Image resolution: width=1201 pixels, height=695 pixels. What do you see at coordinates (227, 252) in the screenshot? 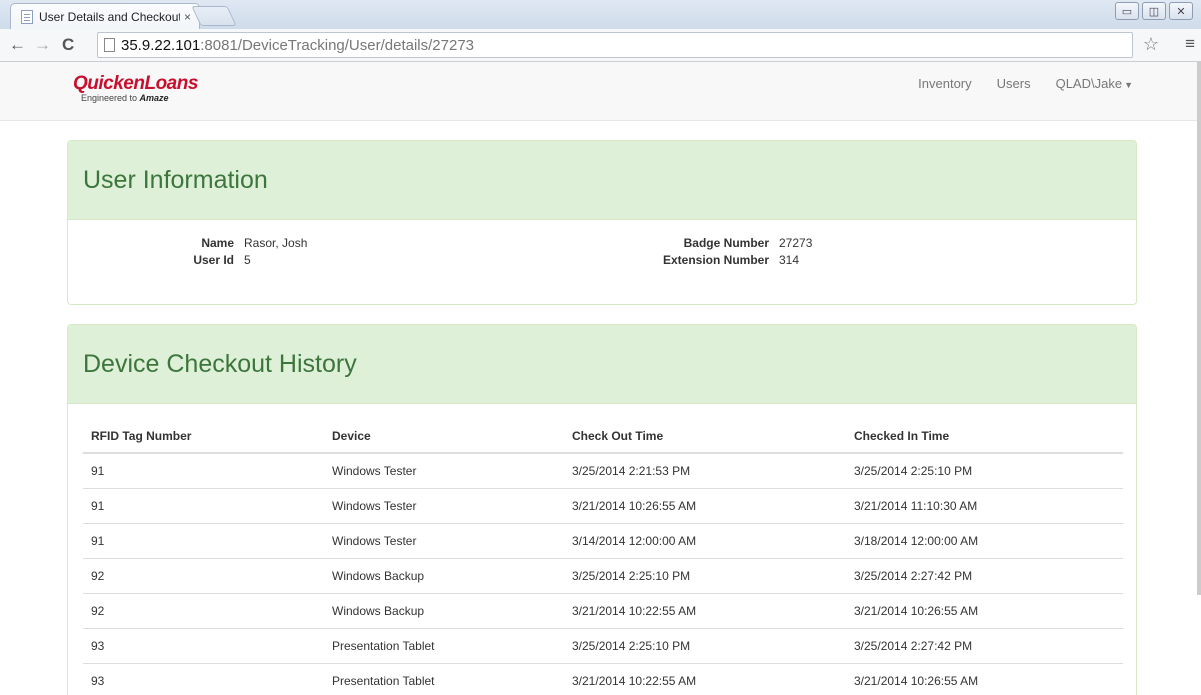
I see `user-details-left: Name Rasor, Josh User Id 5` at bounding box center [227, 252].